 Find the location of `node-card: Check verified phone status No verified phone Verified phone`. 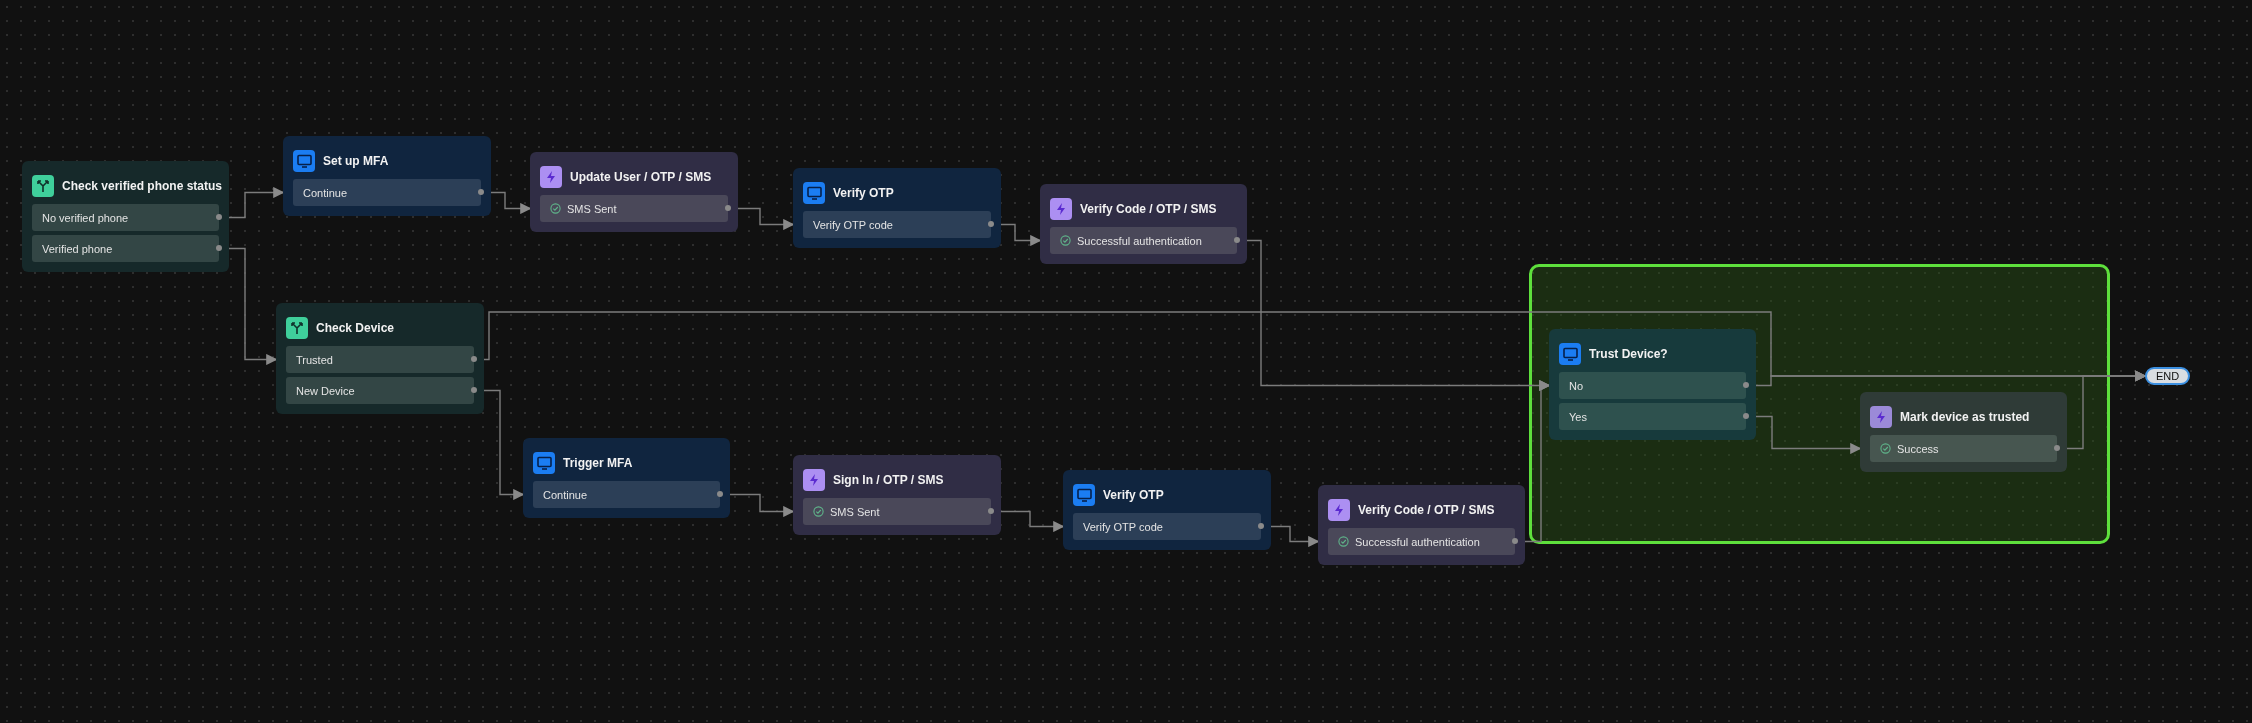

node-card: Check verified phone status No verified phone Verified phone is located at coordinates (125, 216).